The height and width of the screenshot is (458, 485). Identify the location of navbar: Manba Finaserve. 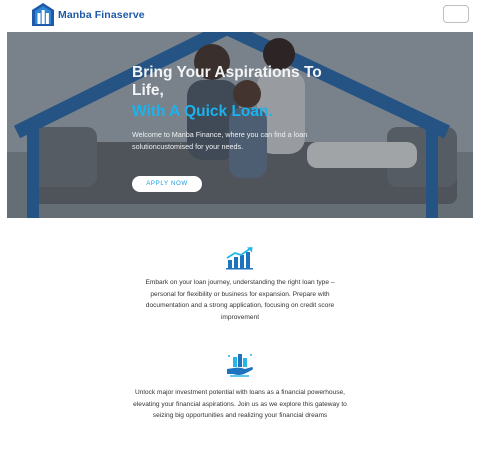
(242, 16).